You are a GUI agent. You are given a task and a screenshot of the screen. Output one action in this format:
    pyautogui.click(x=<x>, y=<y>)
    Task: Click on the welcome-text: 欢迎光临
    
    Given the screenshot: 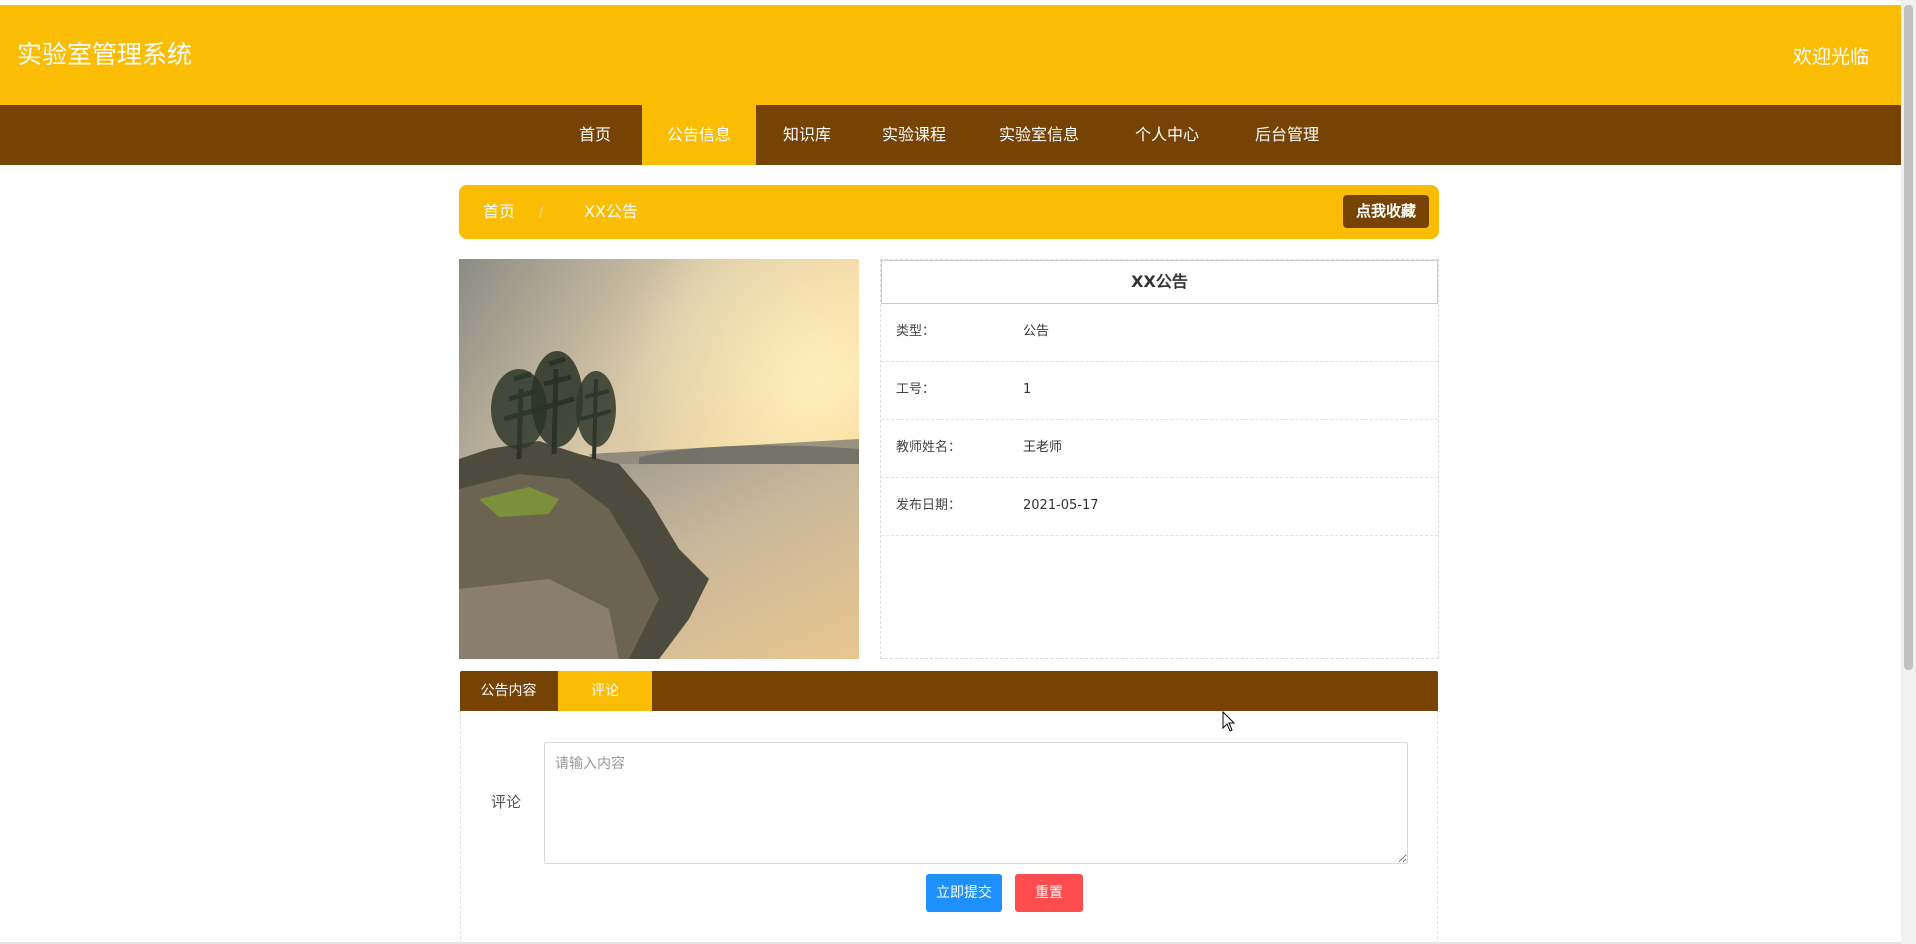 What is the action you would take?
    pyautogui.click(x=1830, y=57)
    